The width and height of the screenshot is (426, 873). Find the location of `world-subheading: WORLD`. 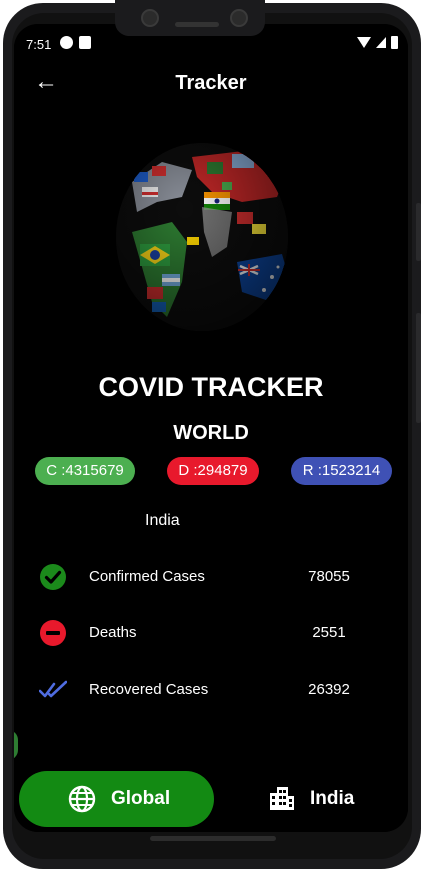

world-subheading: WORLD is located at coordinates (211, 433).